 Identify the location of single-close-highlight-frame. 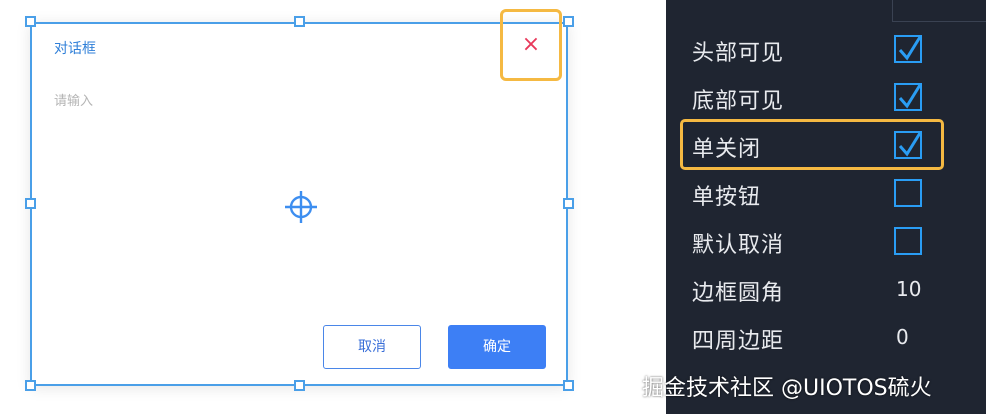
(812, 144).